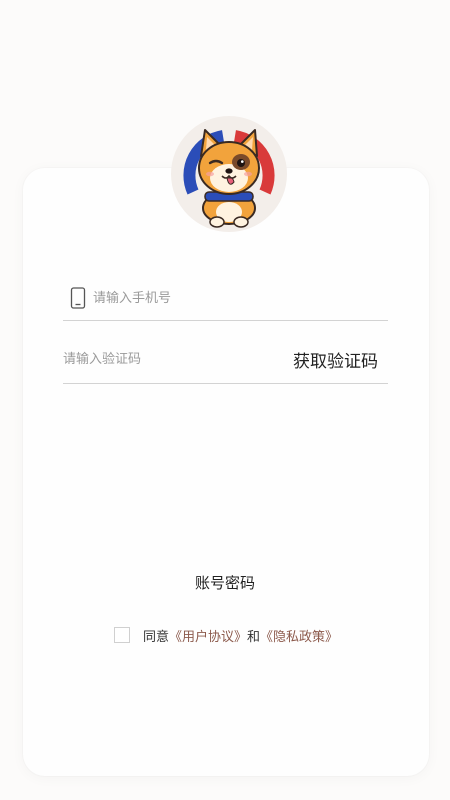 The height and width of the screenshot is (800, 450). What do you see at coordinates (229, 178) in the screenshot?
I see `shiba-dog-icon` at bounding box center [229, 178].